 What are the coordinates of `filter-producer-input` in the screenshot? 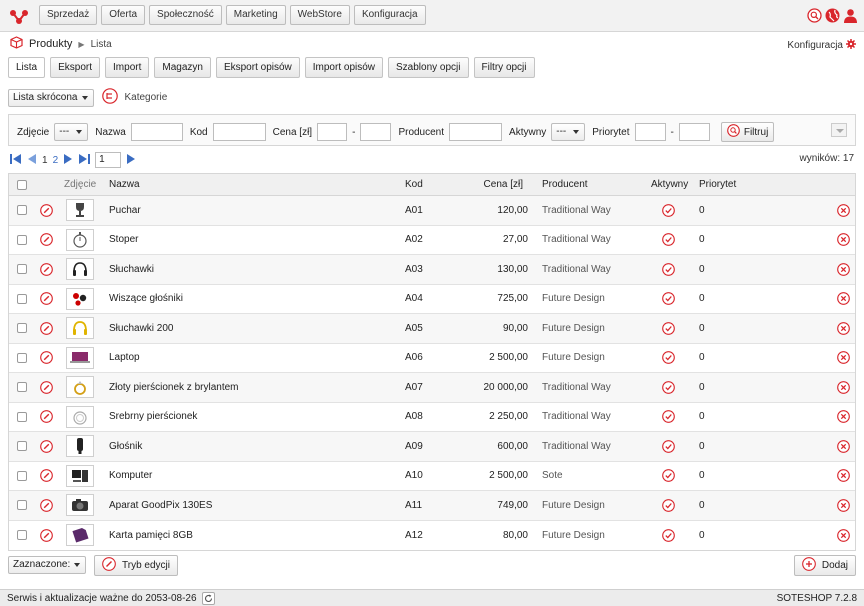 It's located at (476, 132).